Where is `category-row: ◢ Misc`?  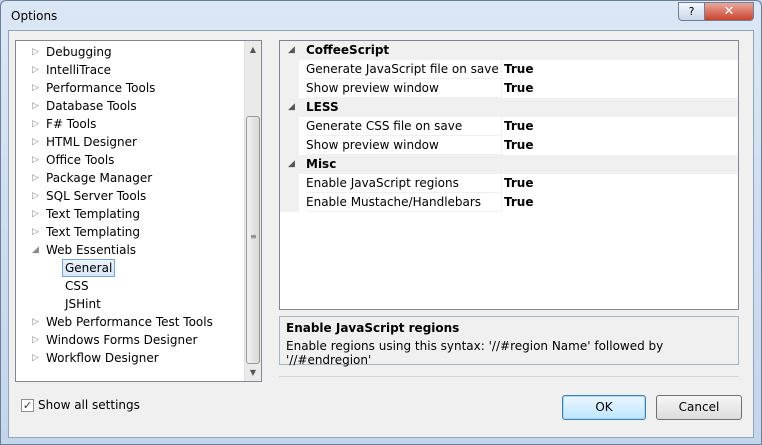
category-row: ◢ Misc is located at coordinates (509, 164).